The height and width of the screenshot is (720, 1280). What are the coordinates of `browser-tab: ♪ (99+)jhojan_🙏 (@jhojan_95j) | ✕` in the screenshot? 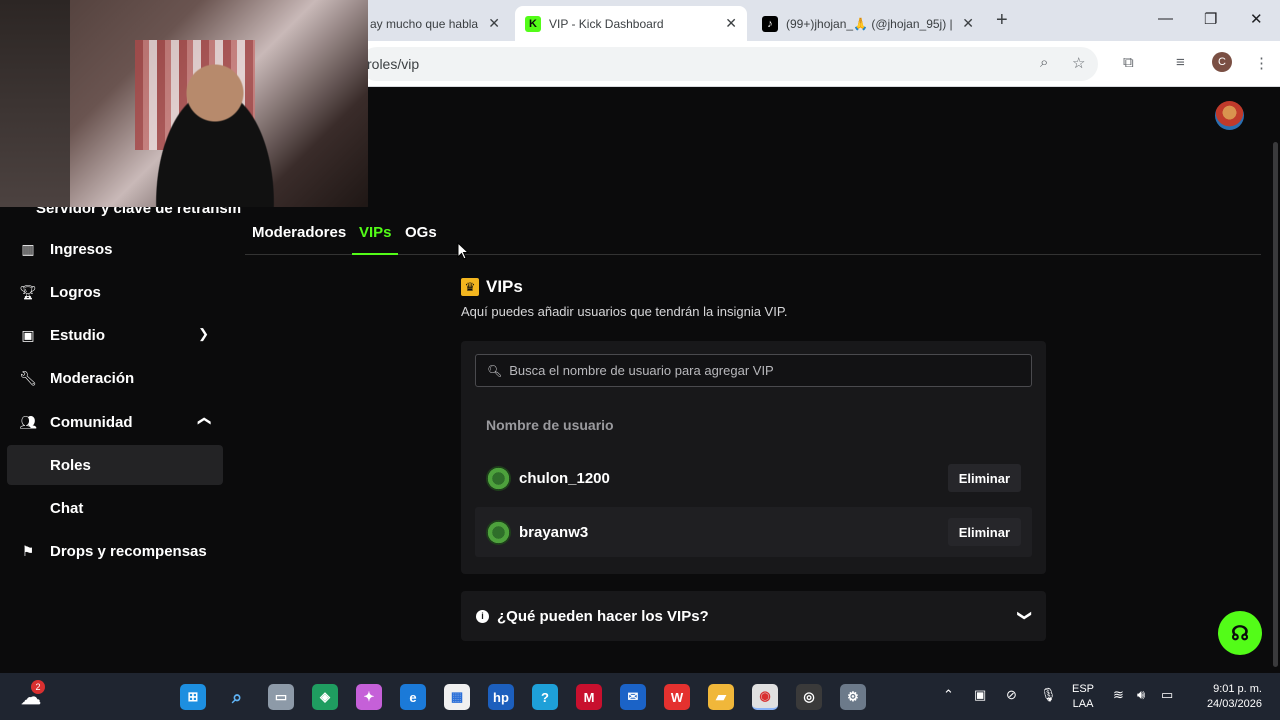 It's located at (868, 23).